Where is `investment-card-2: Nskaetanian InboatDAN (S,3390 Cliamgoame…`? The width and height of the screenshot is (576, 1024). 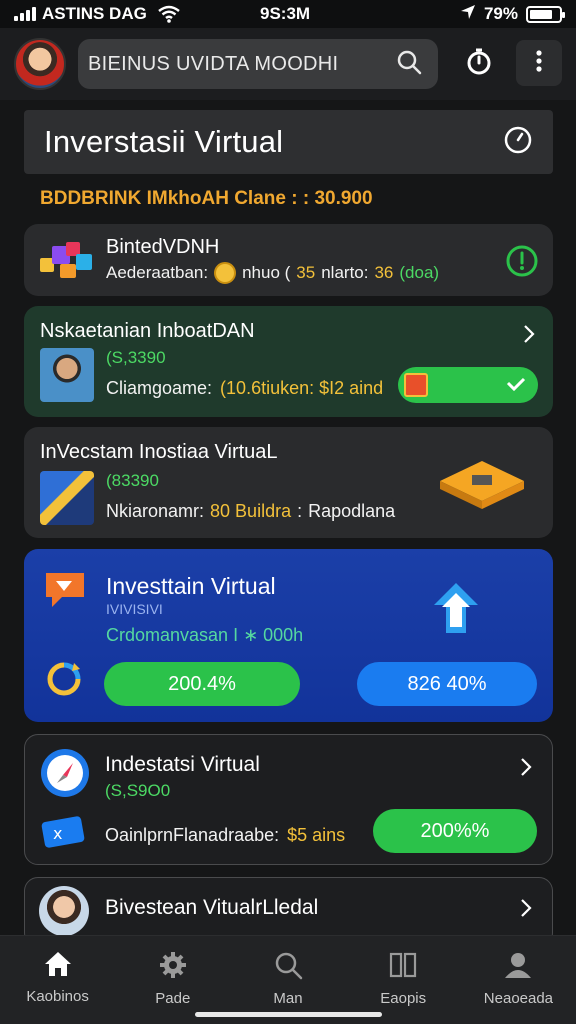 investment-card-2: Nskaetanian InboatDAN (S,3390 Cliamgoame… is located at coordinates (288, 361).